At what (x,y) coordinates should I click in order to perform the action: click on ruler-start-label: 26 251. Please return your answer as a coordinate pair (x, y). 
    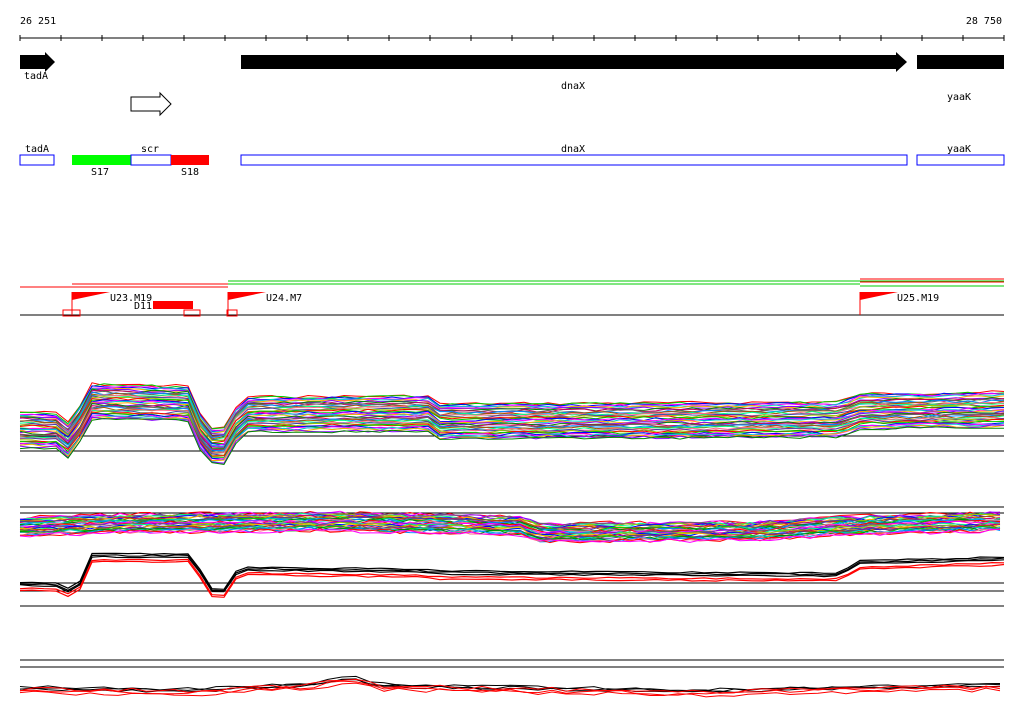
    Looking at the image, I should click on (38, 21).